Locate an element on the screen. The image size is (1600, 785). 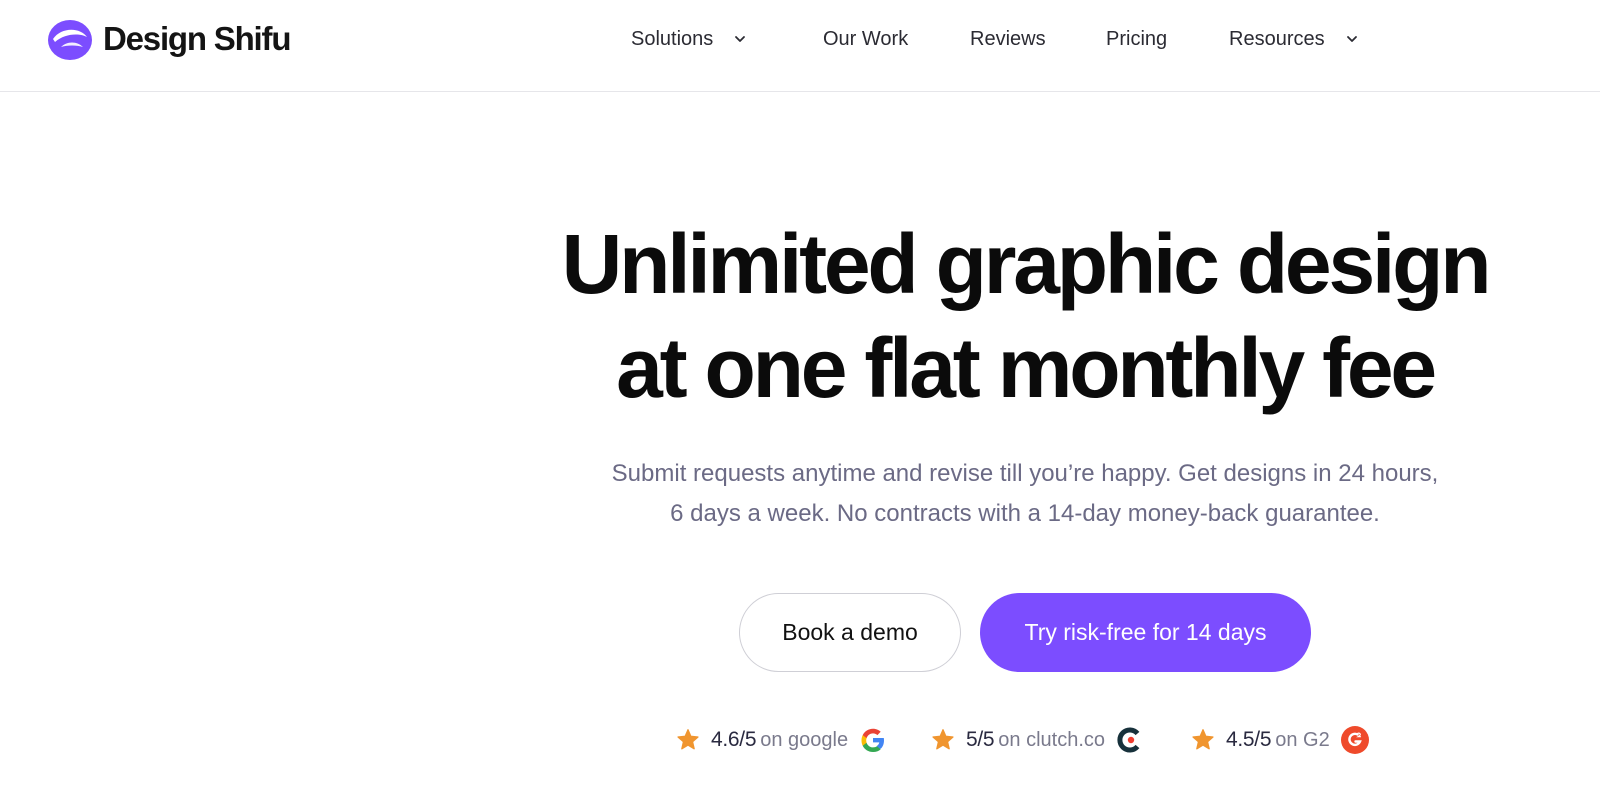
rating-google: 4.6/5 on google is located at coordinates (781, 740).